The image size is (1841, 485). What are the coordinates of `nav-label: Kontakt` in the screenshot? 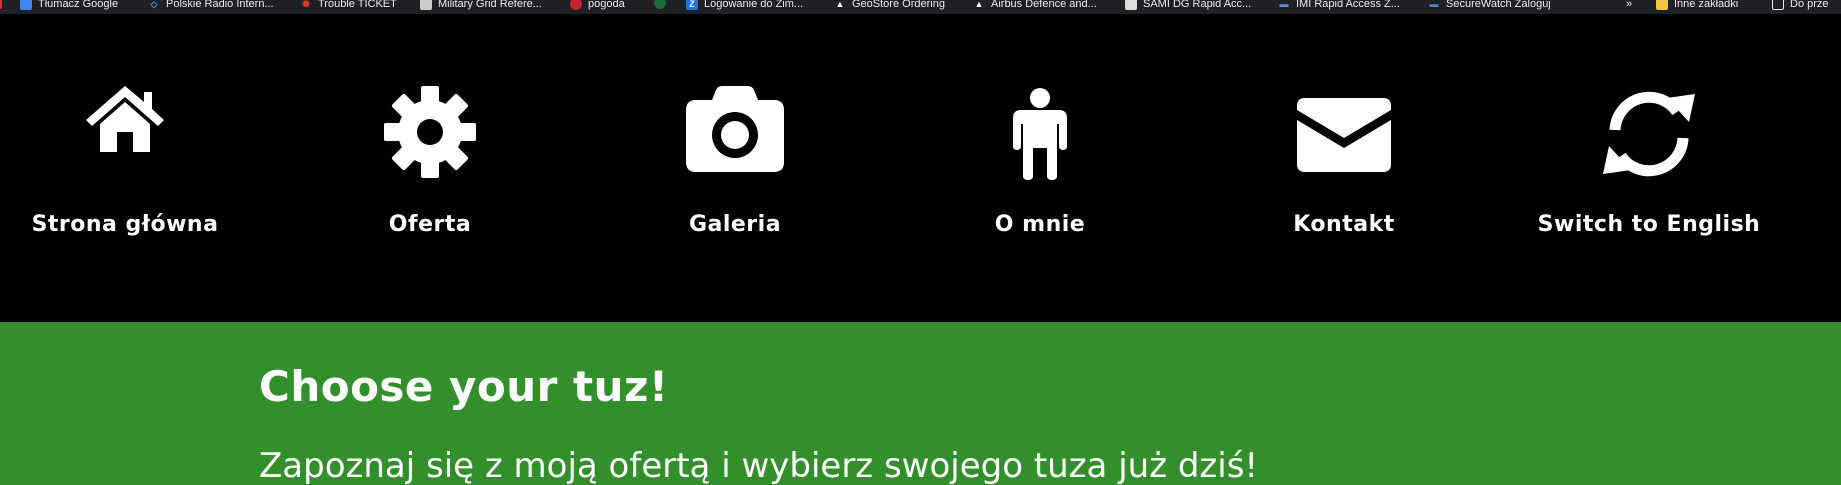 It's located at (1344, 224).